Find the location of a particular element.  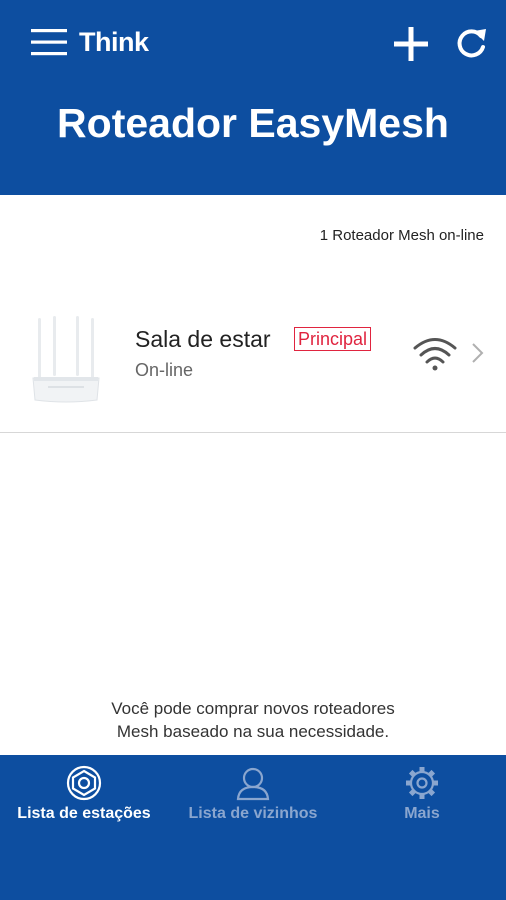

plus-icon is located at coordinates (411, 44).